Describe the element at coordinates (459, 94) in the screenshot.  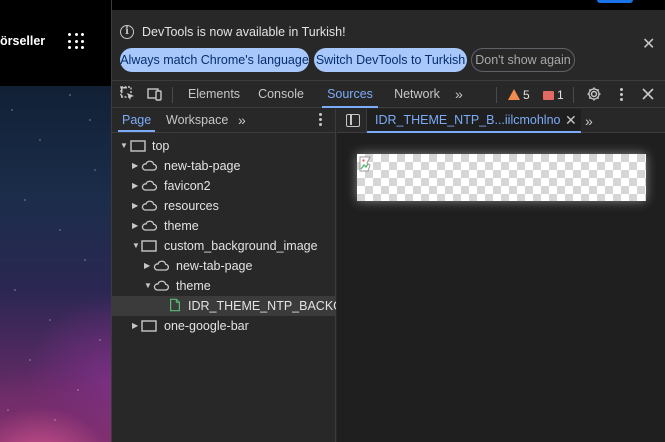
I see `more-tabs-chevron-icon: »` at that location.